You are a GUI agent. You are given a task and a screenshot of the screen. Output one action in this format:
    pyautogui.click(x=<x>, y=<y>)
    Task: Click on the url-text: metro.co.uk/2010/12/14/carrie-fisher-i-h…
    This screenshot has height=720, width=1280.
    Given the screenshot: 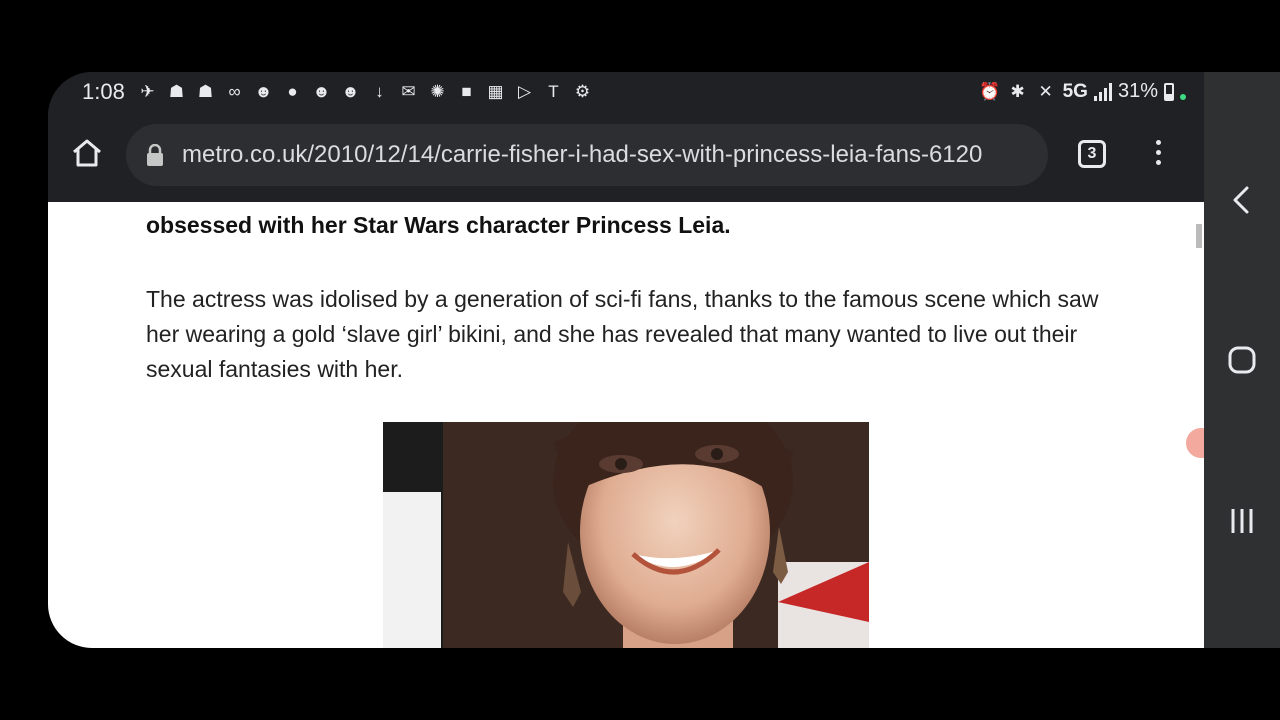 What is the action you would take?
    pyautogui.click(x=582, y=154)
    